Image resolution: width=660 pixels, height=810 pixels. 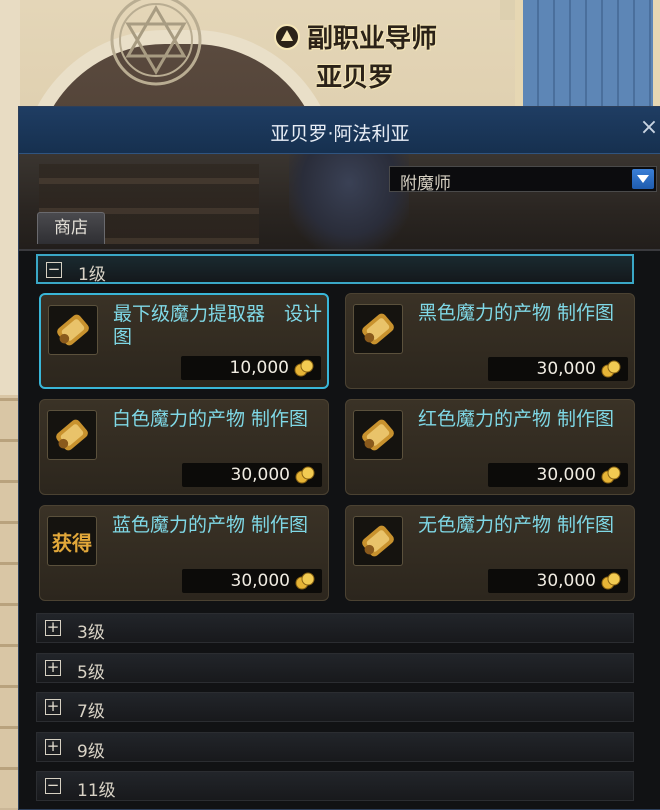 What do you see at coordinates (516, 525) in the screenshot?
I see `item-name: 无色魔力的产物 制作图` at bounding box center [516, 525].